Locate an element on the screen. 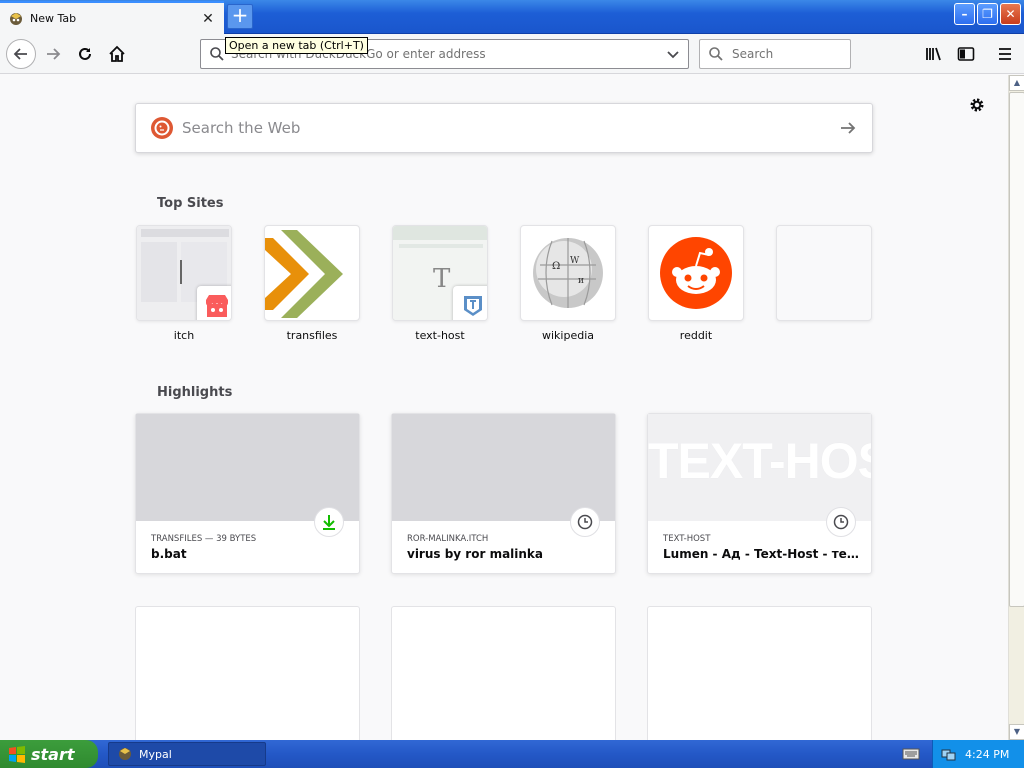 This screenshot has height=768, width=1024. highlight-title: b.bat is located at coordinates (169, 554).